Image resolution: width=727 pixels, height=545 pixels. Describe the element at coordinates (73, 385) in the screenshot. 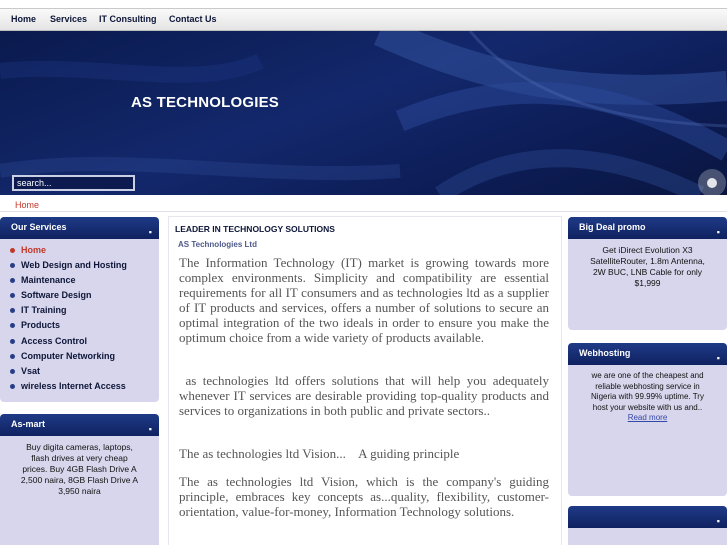

I see `service-item-label: wireless Internet Access` at that location.